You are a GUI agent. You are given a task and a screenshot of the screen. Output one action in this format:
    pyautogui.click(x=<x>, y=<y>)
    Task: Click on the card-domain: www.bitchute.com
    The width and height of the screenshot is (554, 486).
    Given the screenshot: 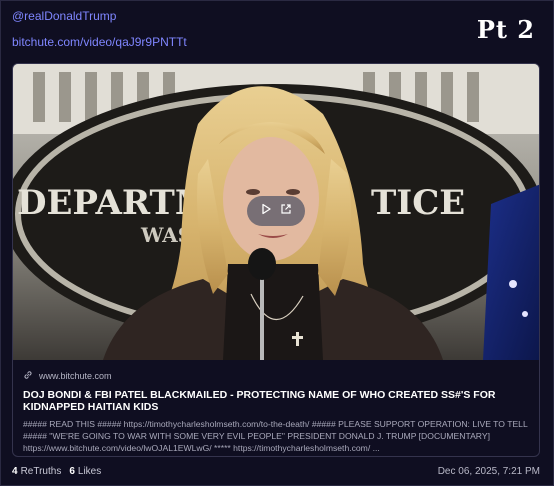 What is the action you would take?
    pyautogui.click(x=75, y=376)
    